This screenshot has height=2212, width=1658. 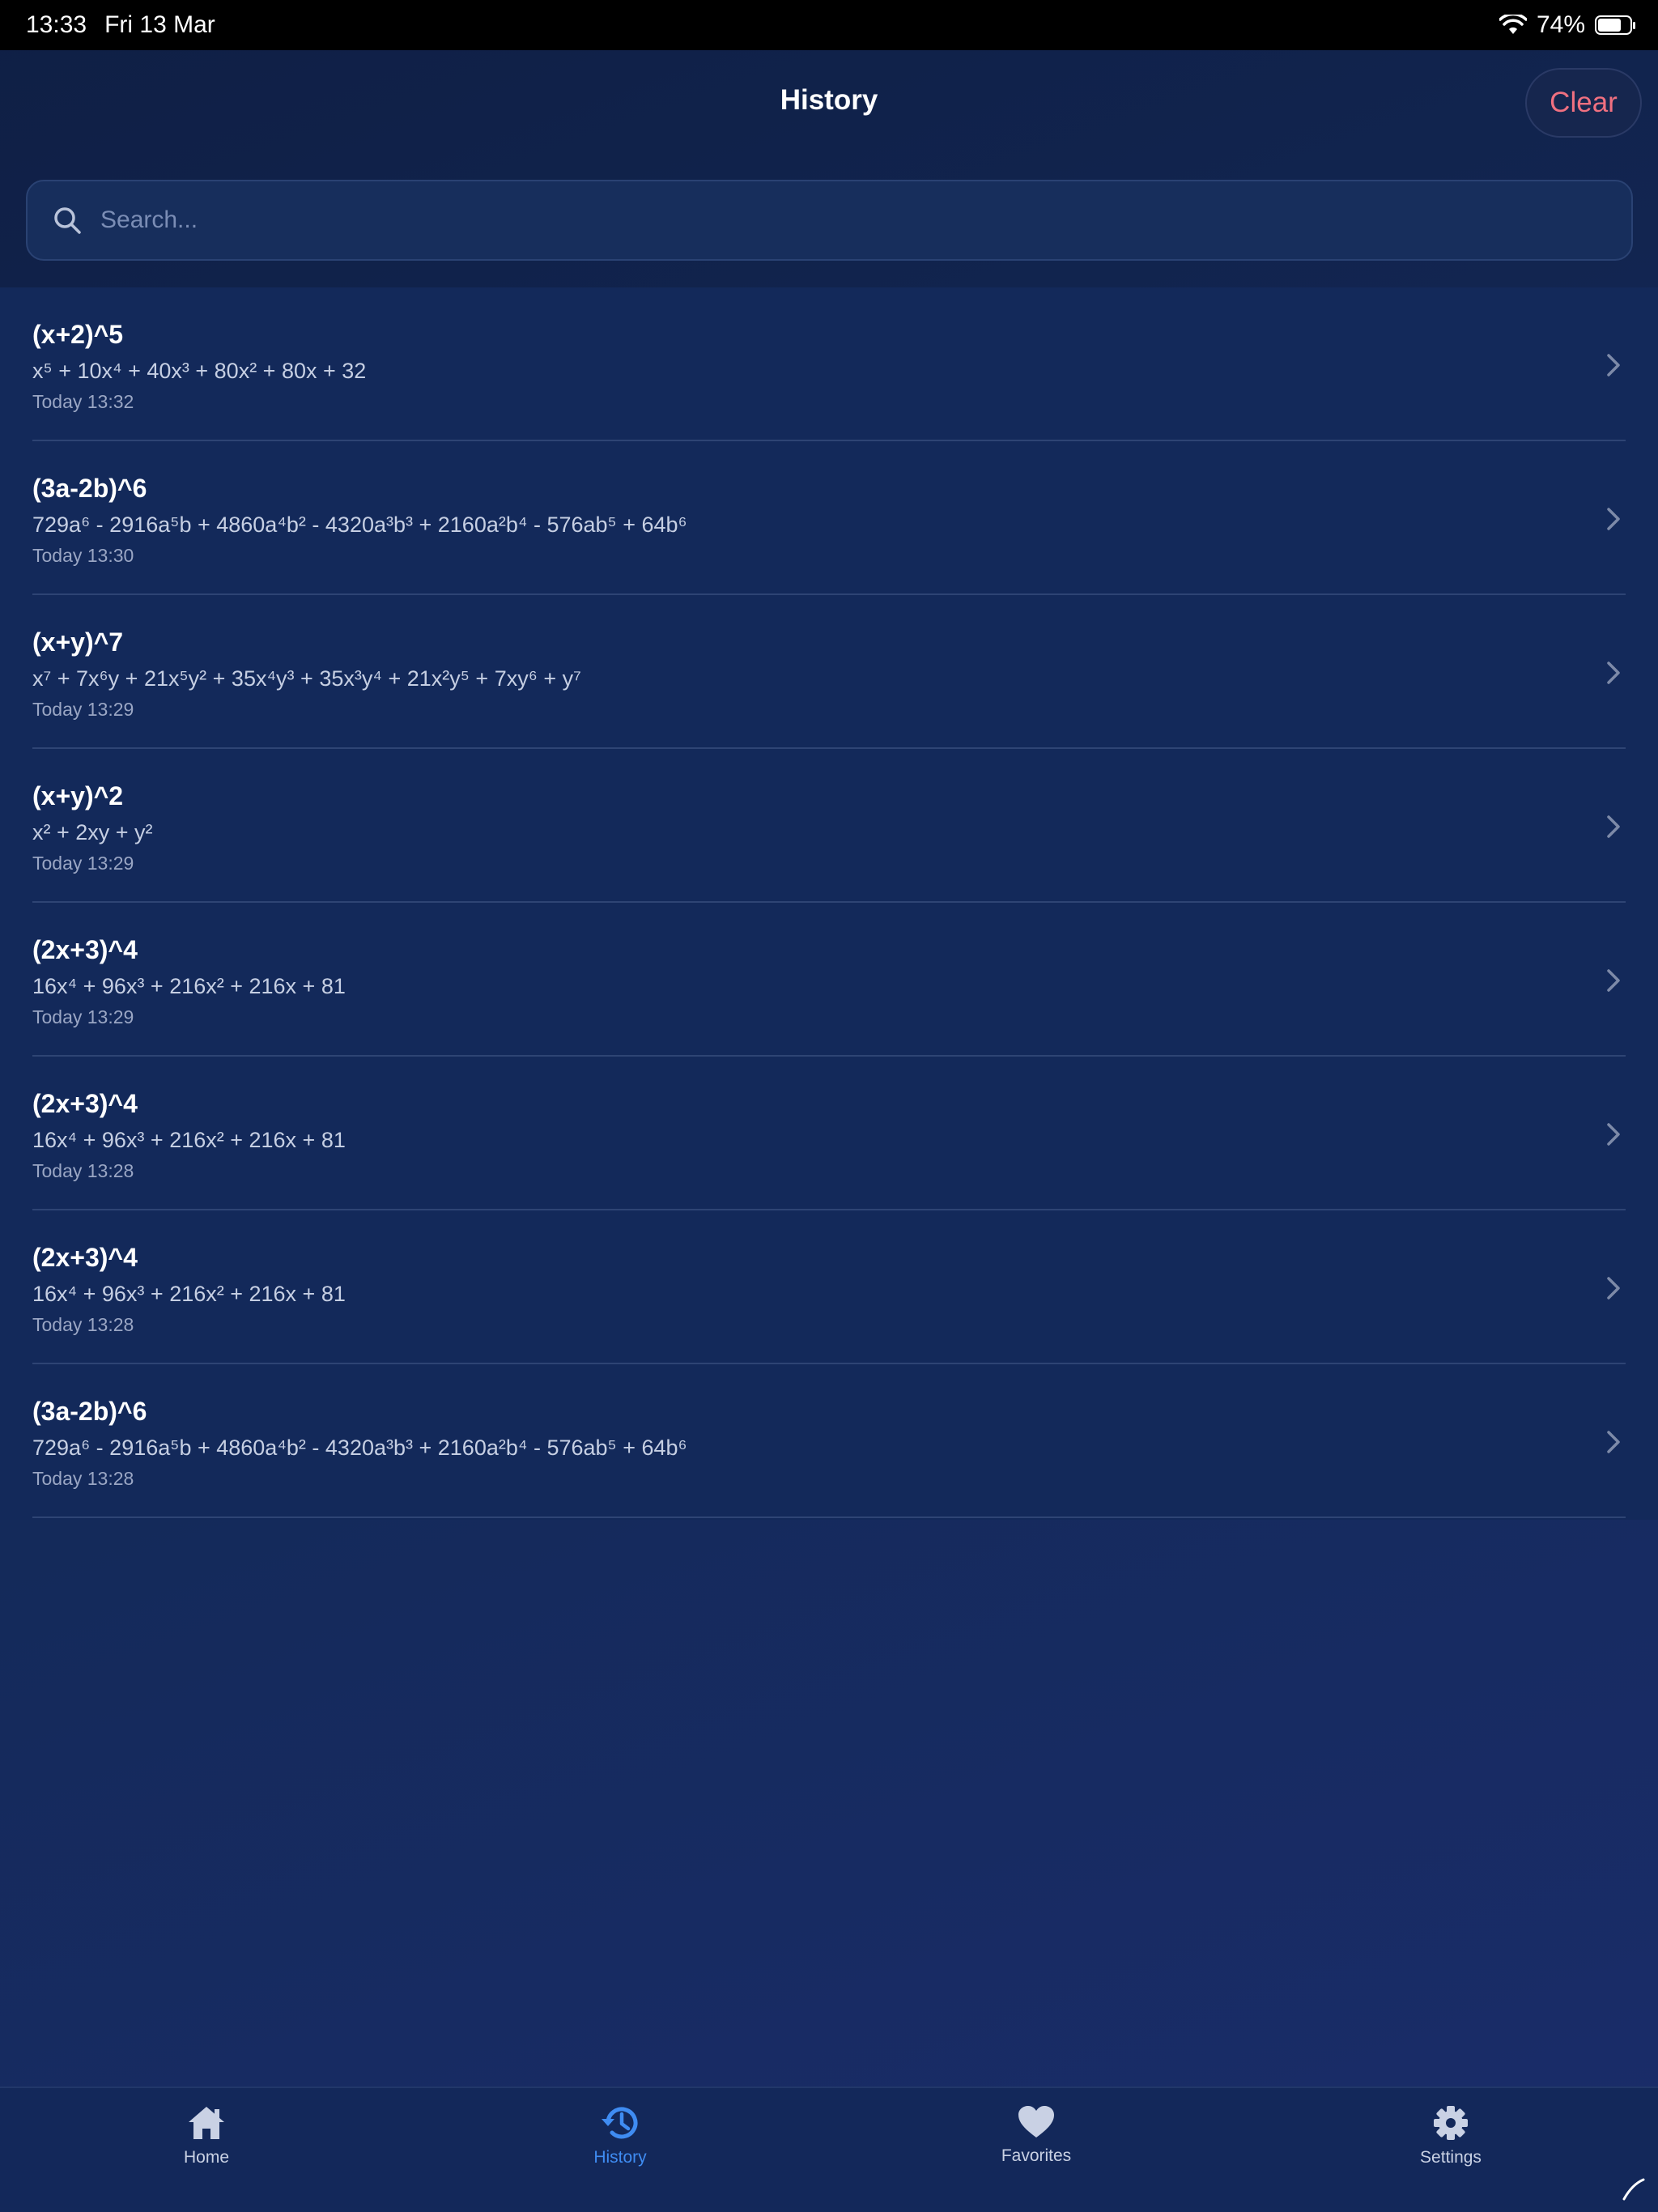 I want to click on tab-history: History, so click(x=620, y=2135).